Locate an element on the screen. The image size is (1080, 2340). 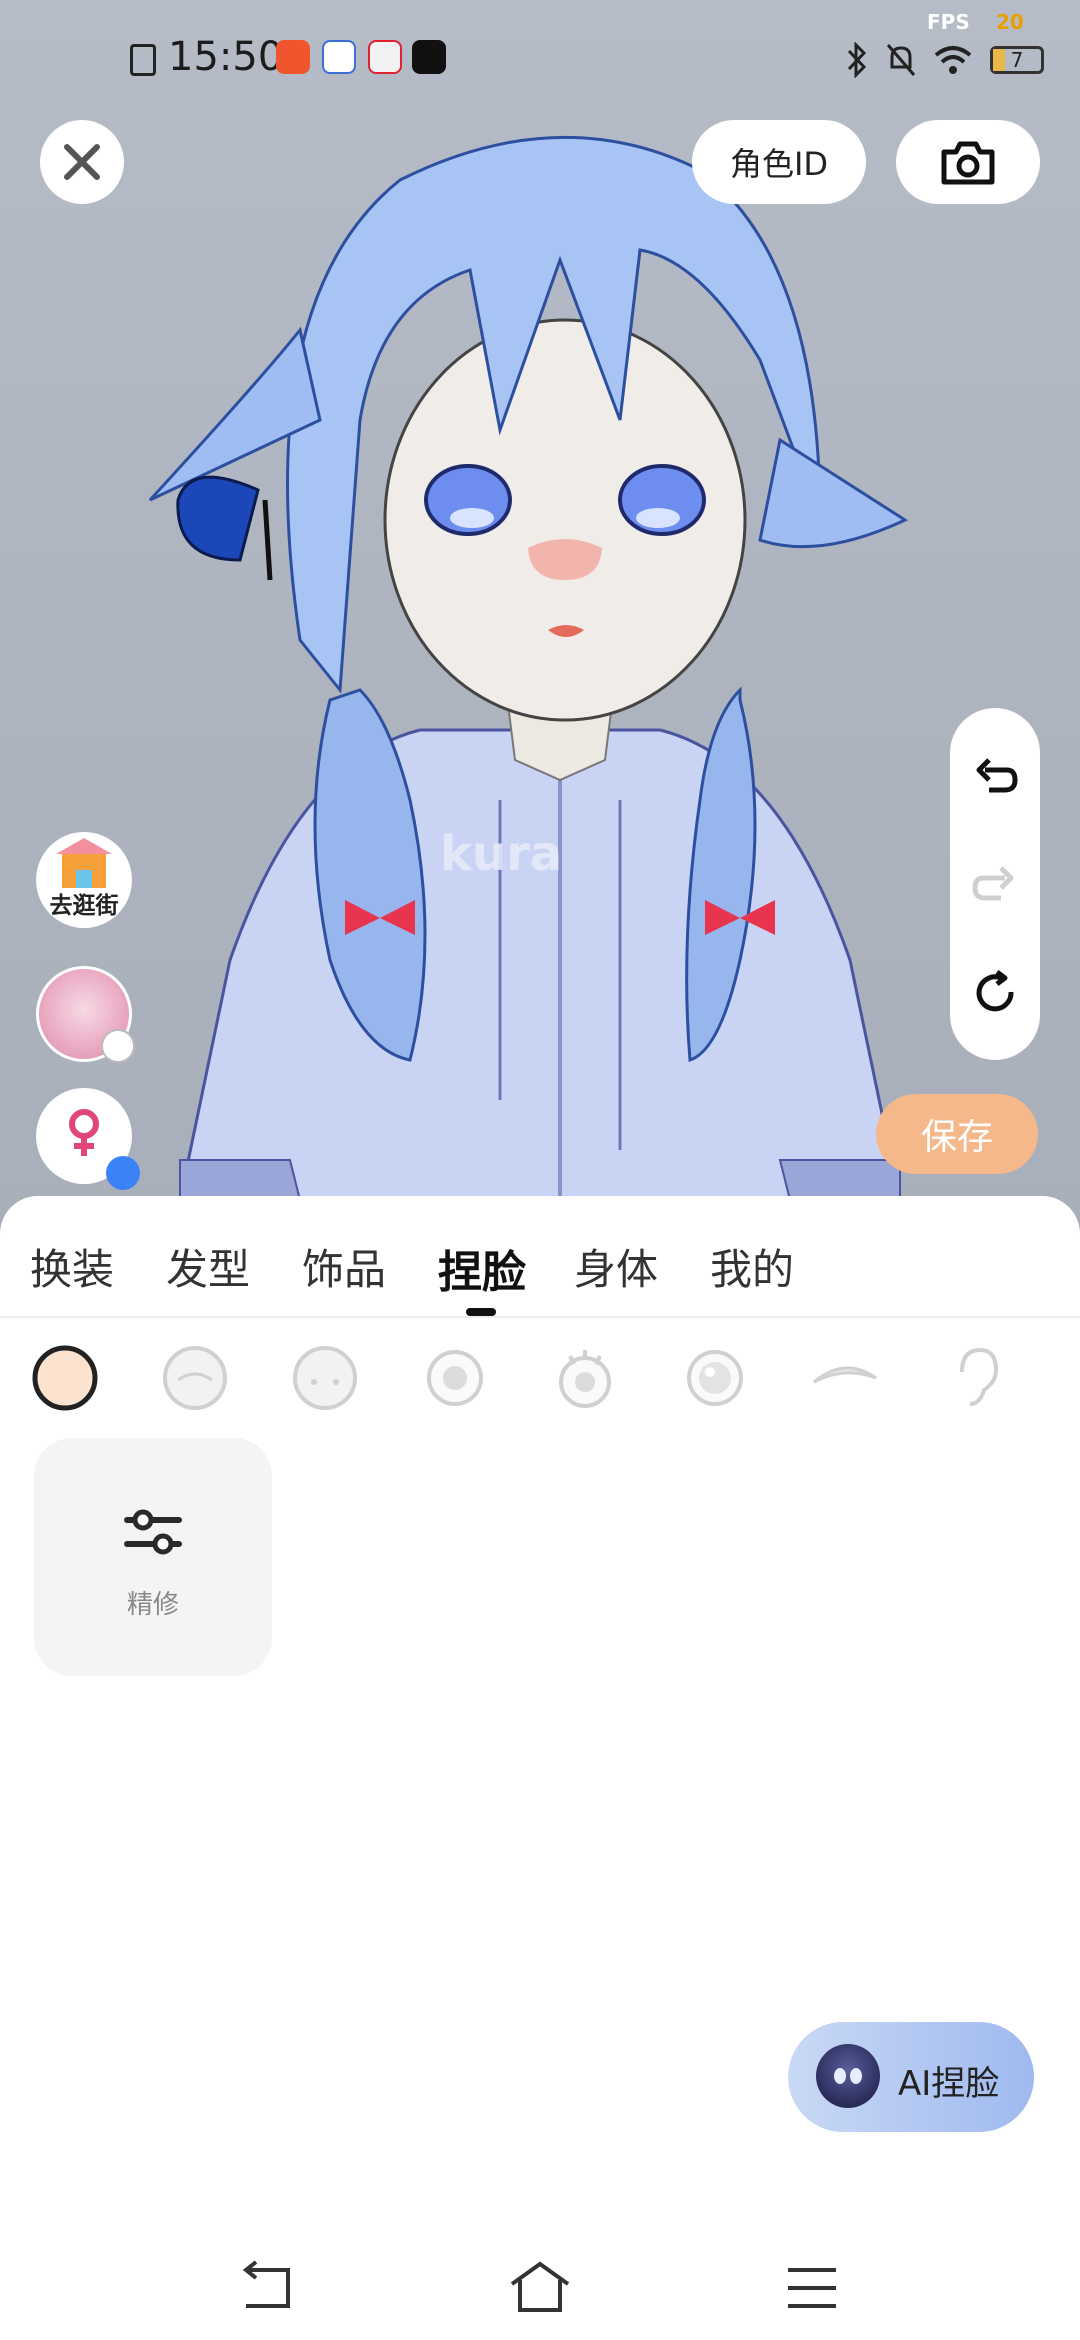
bluetooth-icon is located at coordinates (857, 60).